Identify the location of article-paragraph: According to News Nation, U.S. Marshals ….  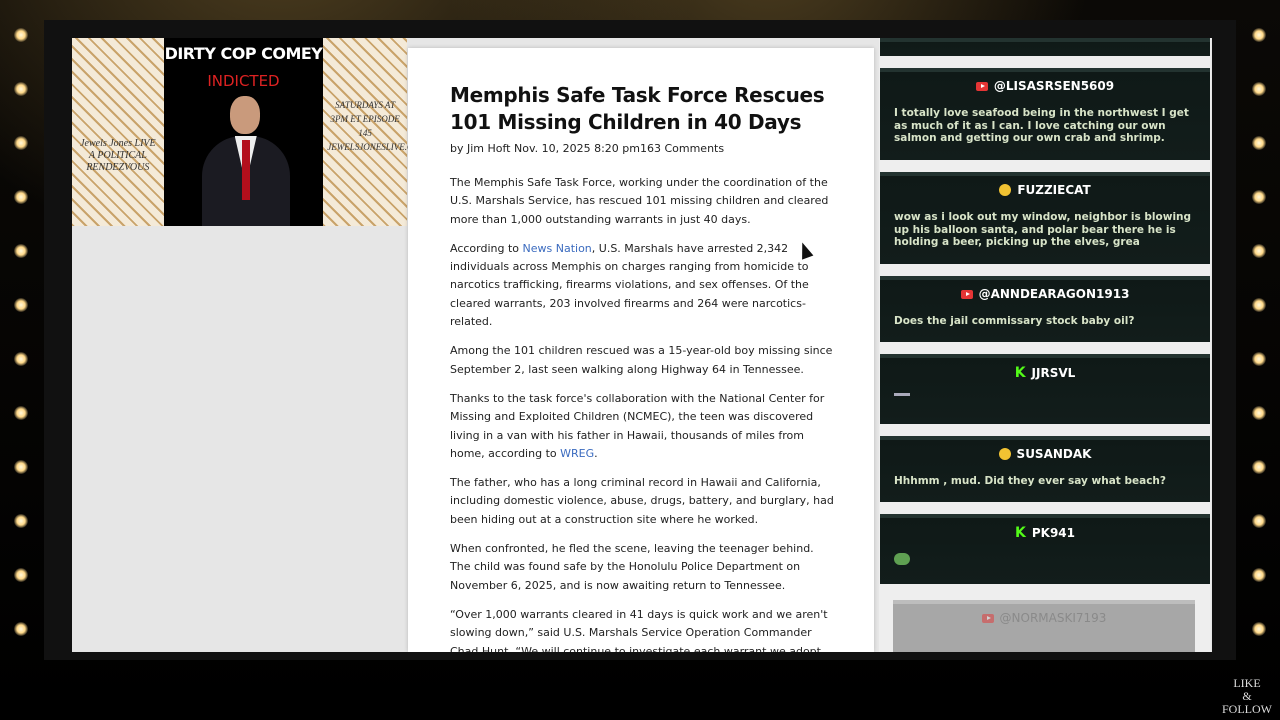
(642, 285).